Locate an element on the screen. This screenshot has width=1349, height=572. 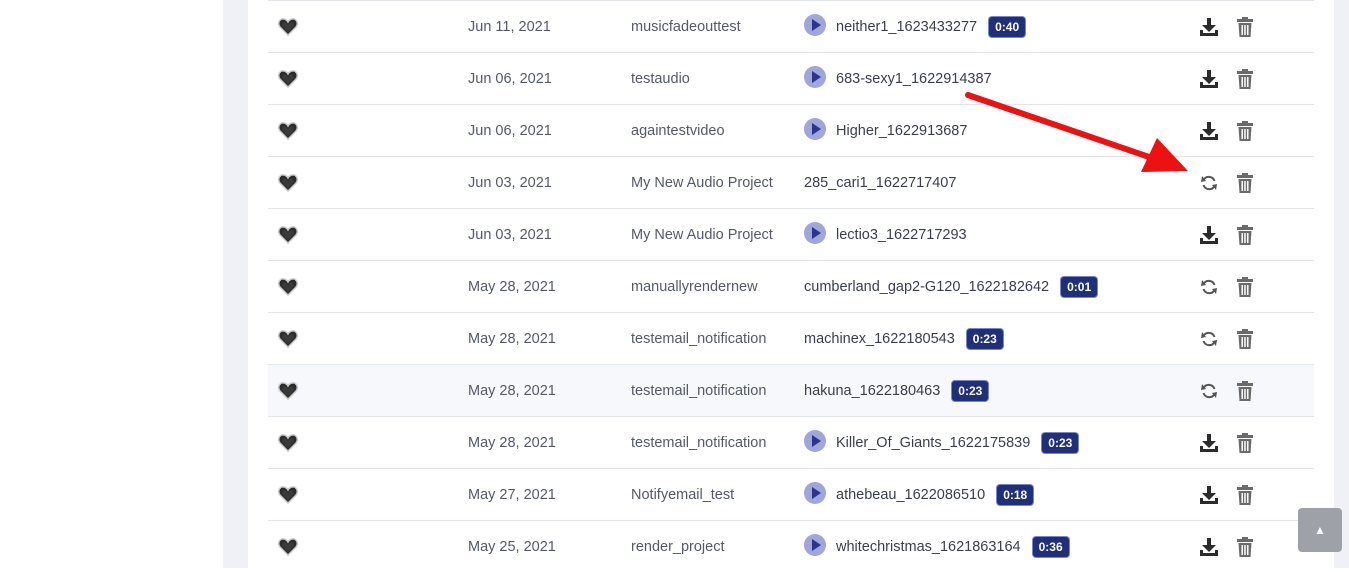
duration-badge: 0:40 is located at coordinates (1007, 26).